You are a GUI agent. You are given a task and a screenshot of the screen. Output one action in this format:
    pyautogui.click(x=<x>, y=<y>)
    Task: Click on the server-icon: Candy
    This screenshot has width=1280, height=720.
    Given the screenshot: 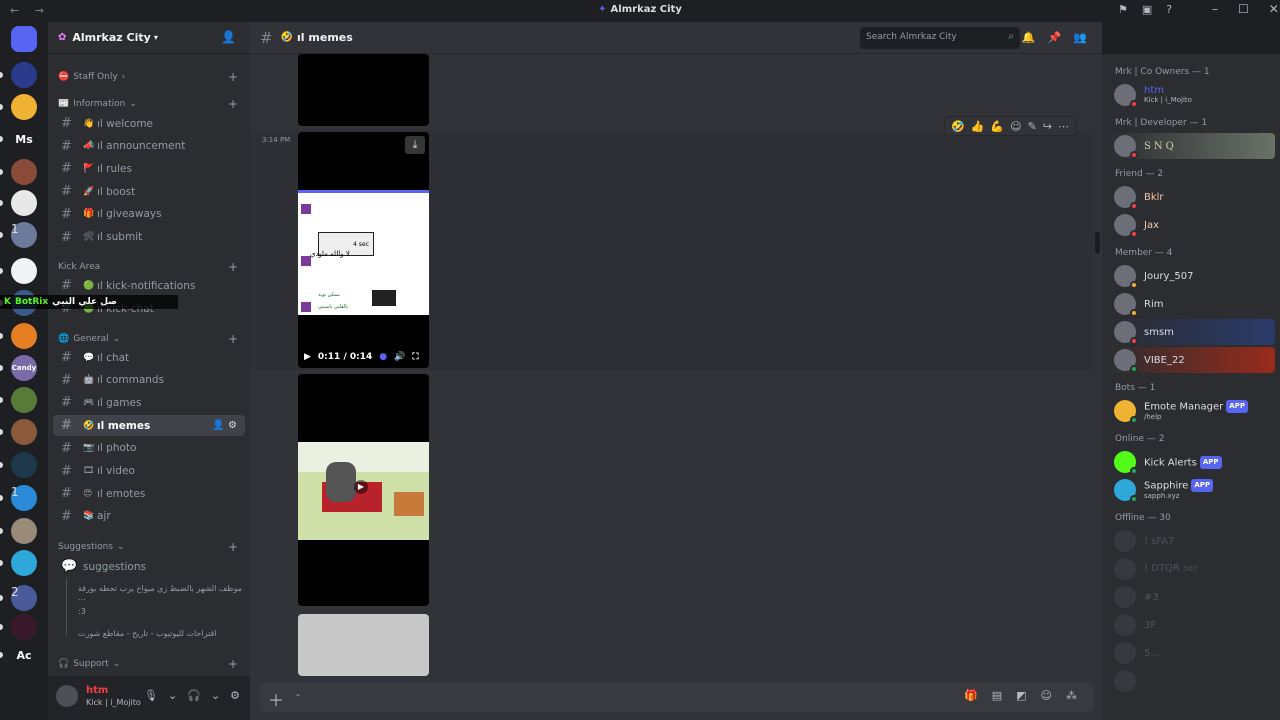 What is the action you would take?
    pyautogui.click(x=24, y=368)
    